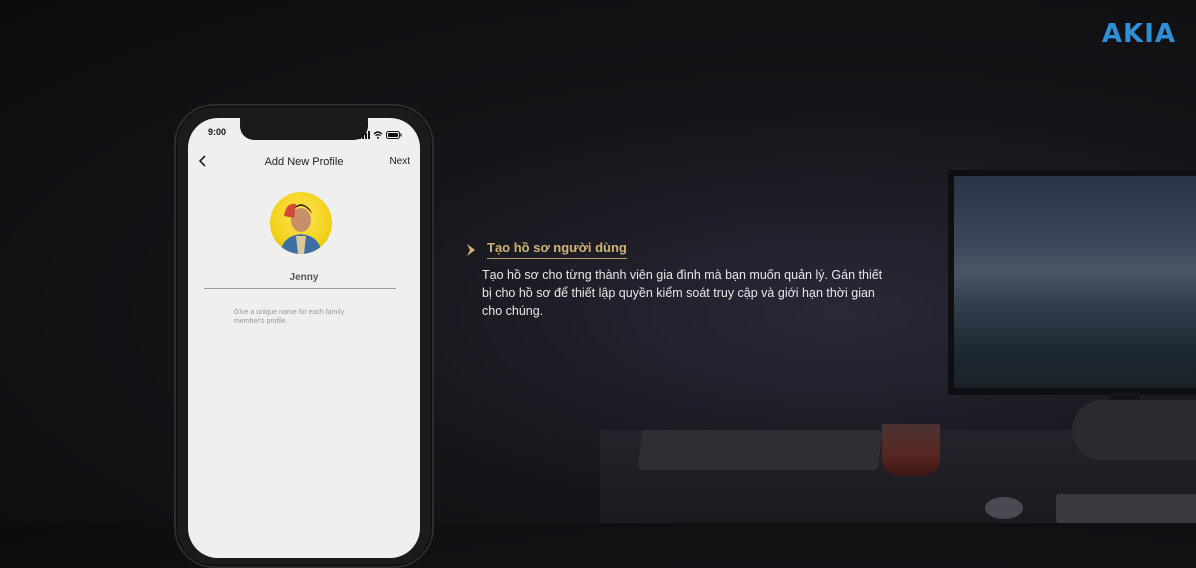 The height and width of the screenshot is (568, 1196). Describe the element at coordinates (217, 132) in the screenshot. I see `status-time: 9:00` at that location.